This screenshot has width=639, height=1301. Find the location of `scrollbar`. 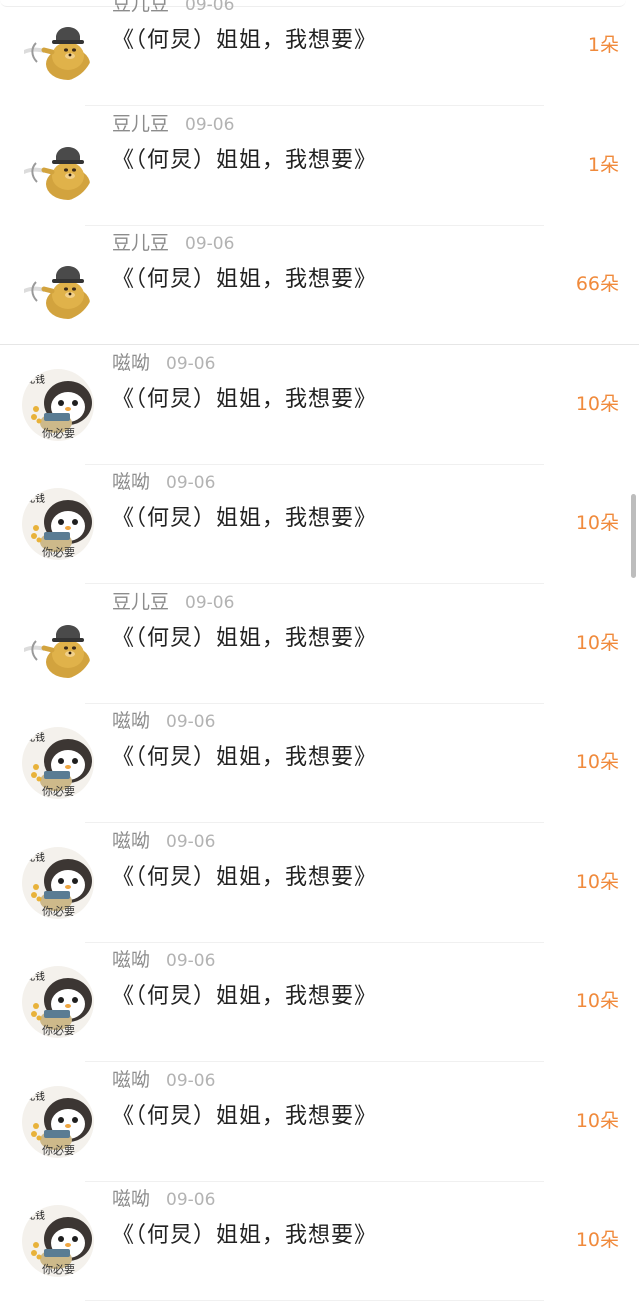

scrollbar is located at coordinates (633, 536).